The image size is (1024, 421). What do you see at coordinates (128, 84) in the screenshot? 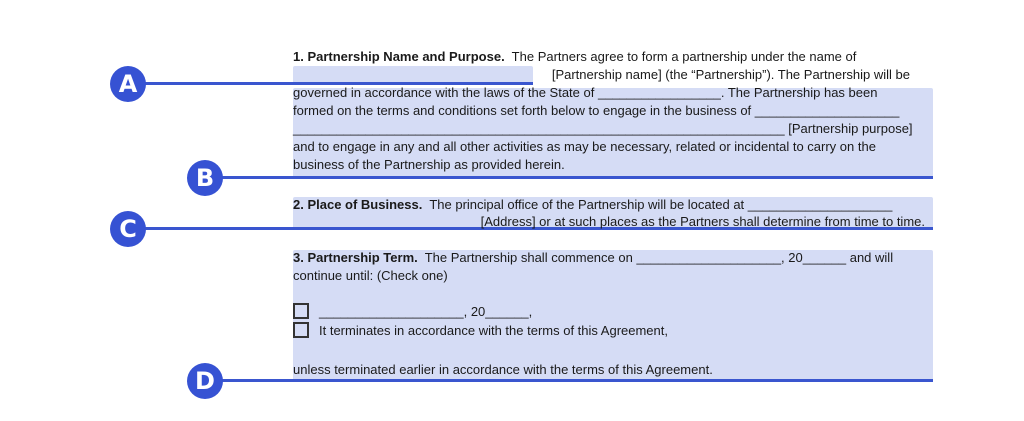
I see `marker-a: A` at bounding box center [128, 84].